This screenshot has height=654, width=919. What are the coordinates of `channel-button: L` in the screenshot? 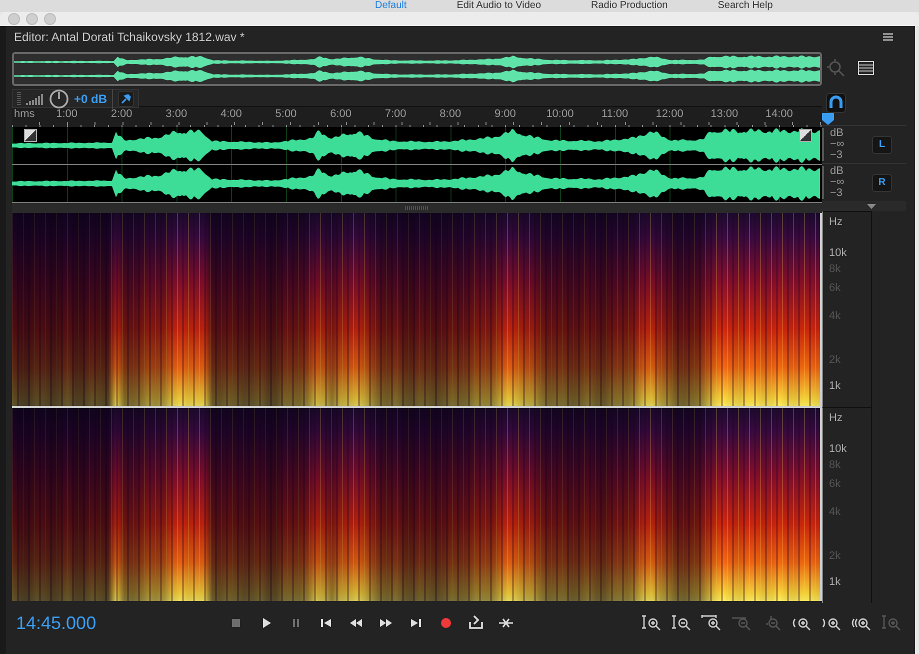 It's located at (882, 145).